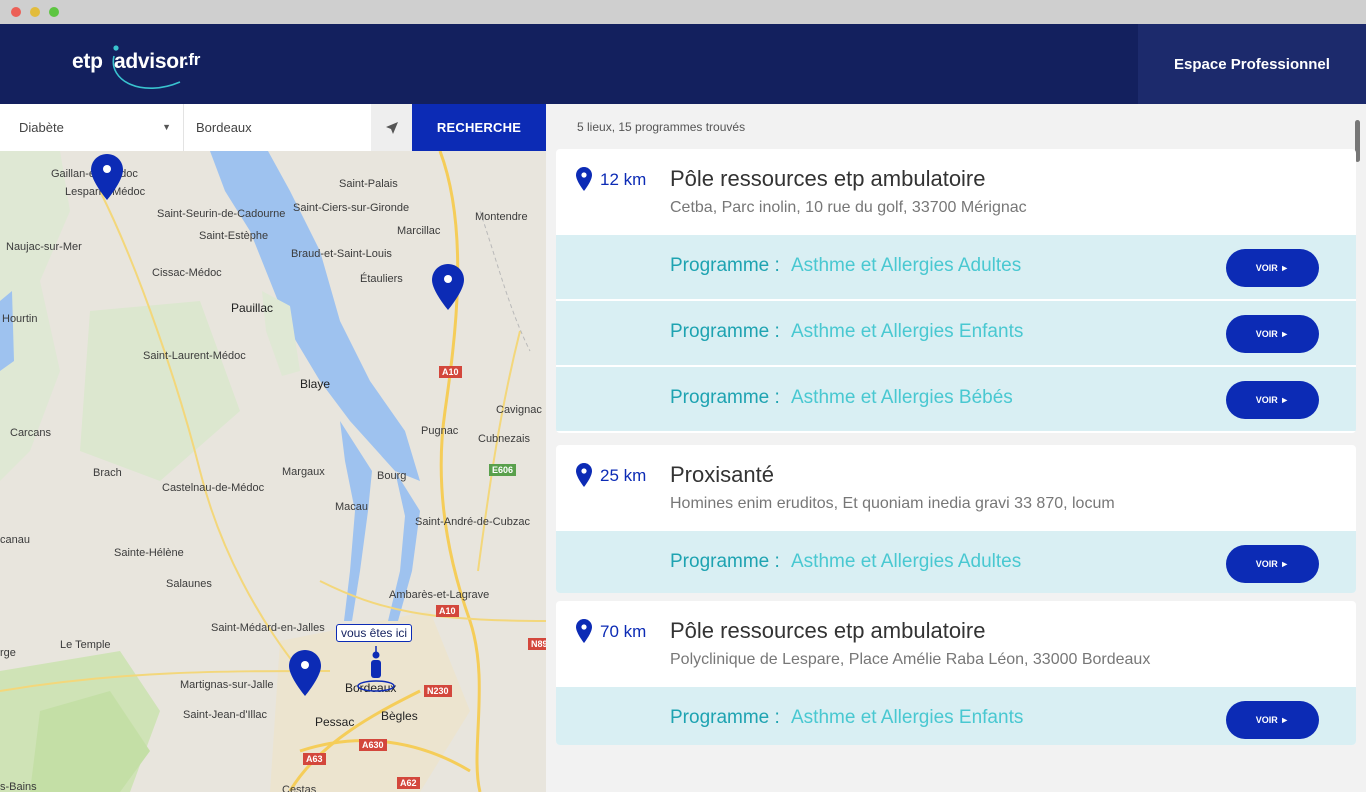 The width and height of the screenshot is (1366, 792). I want to click on location-arrow-icon, so click(391, 127).